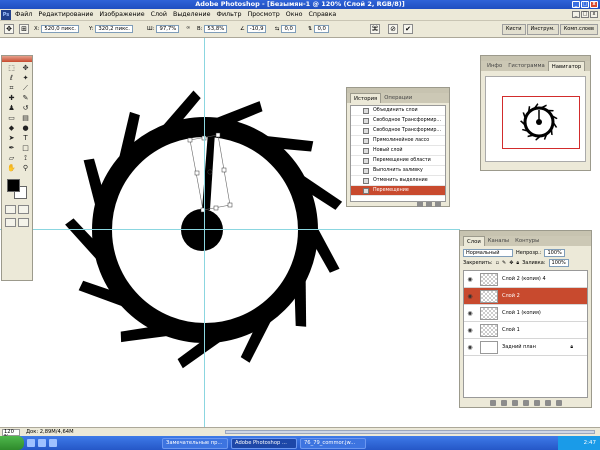 The width and height of the screenshot is (600, 450). Describe the element at coordinates (494, 66) in the screenshot. I see `tab-info: Инфо` at that location.